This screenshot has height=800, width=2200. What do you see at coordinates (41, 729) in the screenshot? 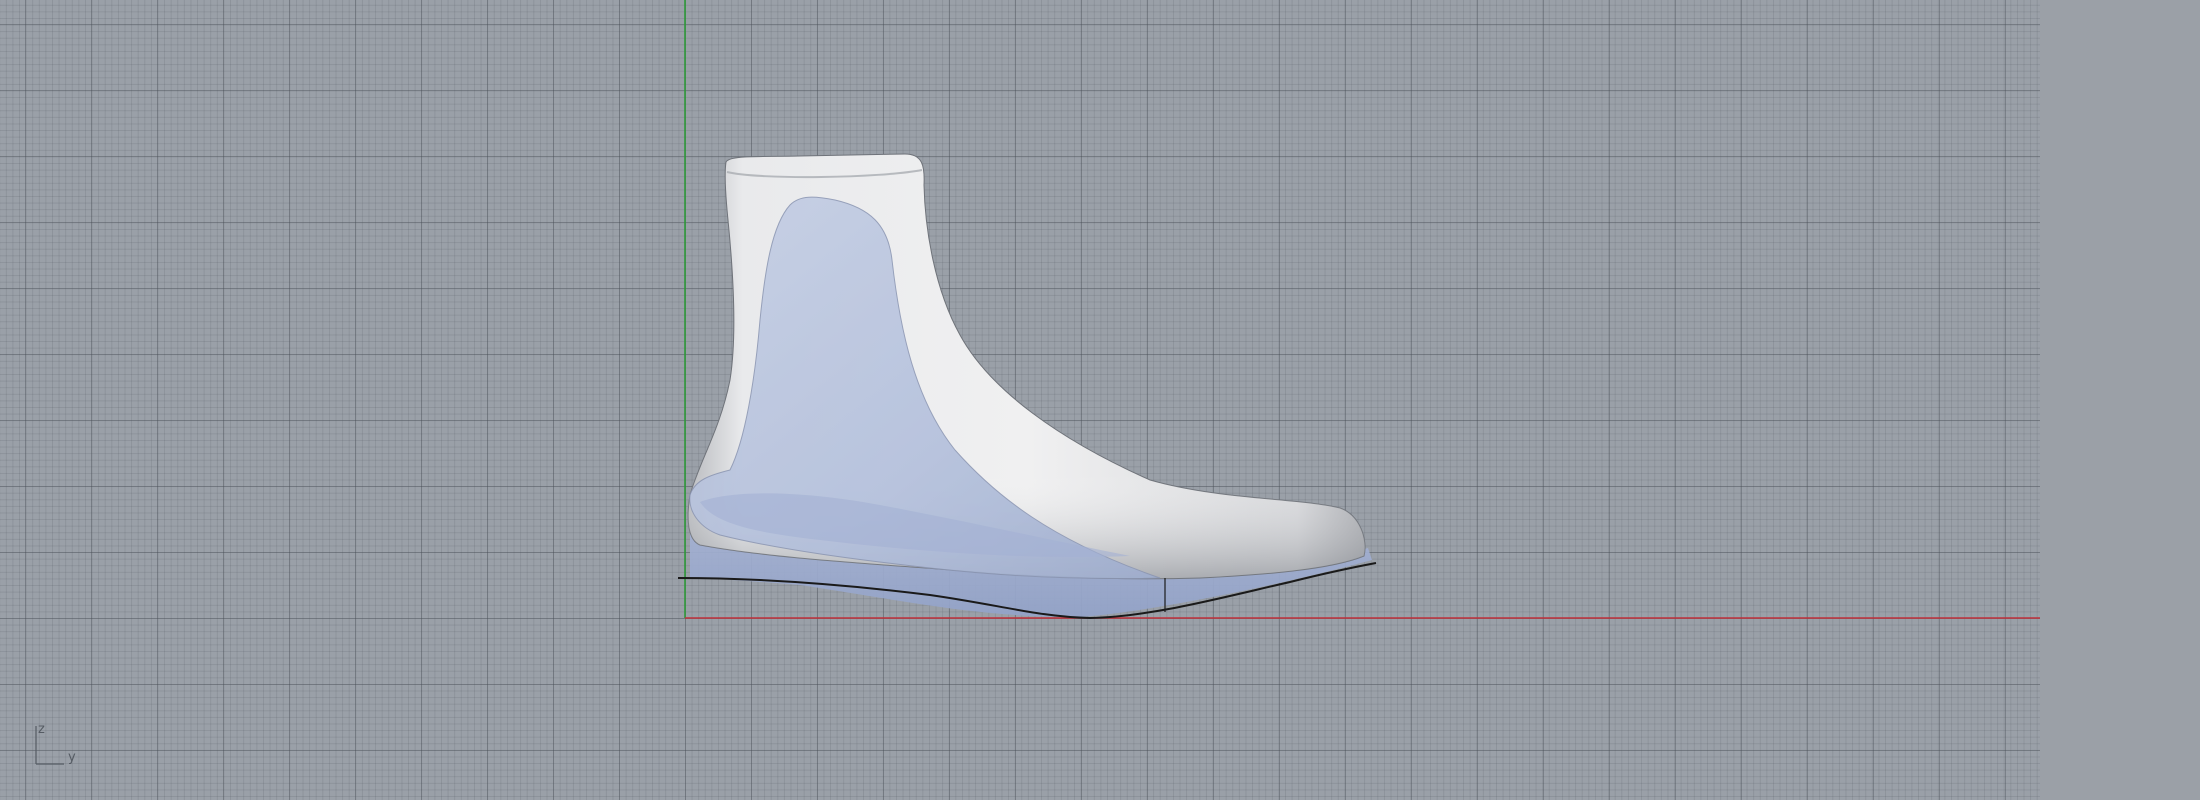
I see `gizmo-z-label: z` at bounding box center [41, 729].